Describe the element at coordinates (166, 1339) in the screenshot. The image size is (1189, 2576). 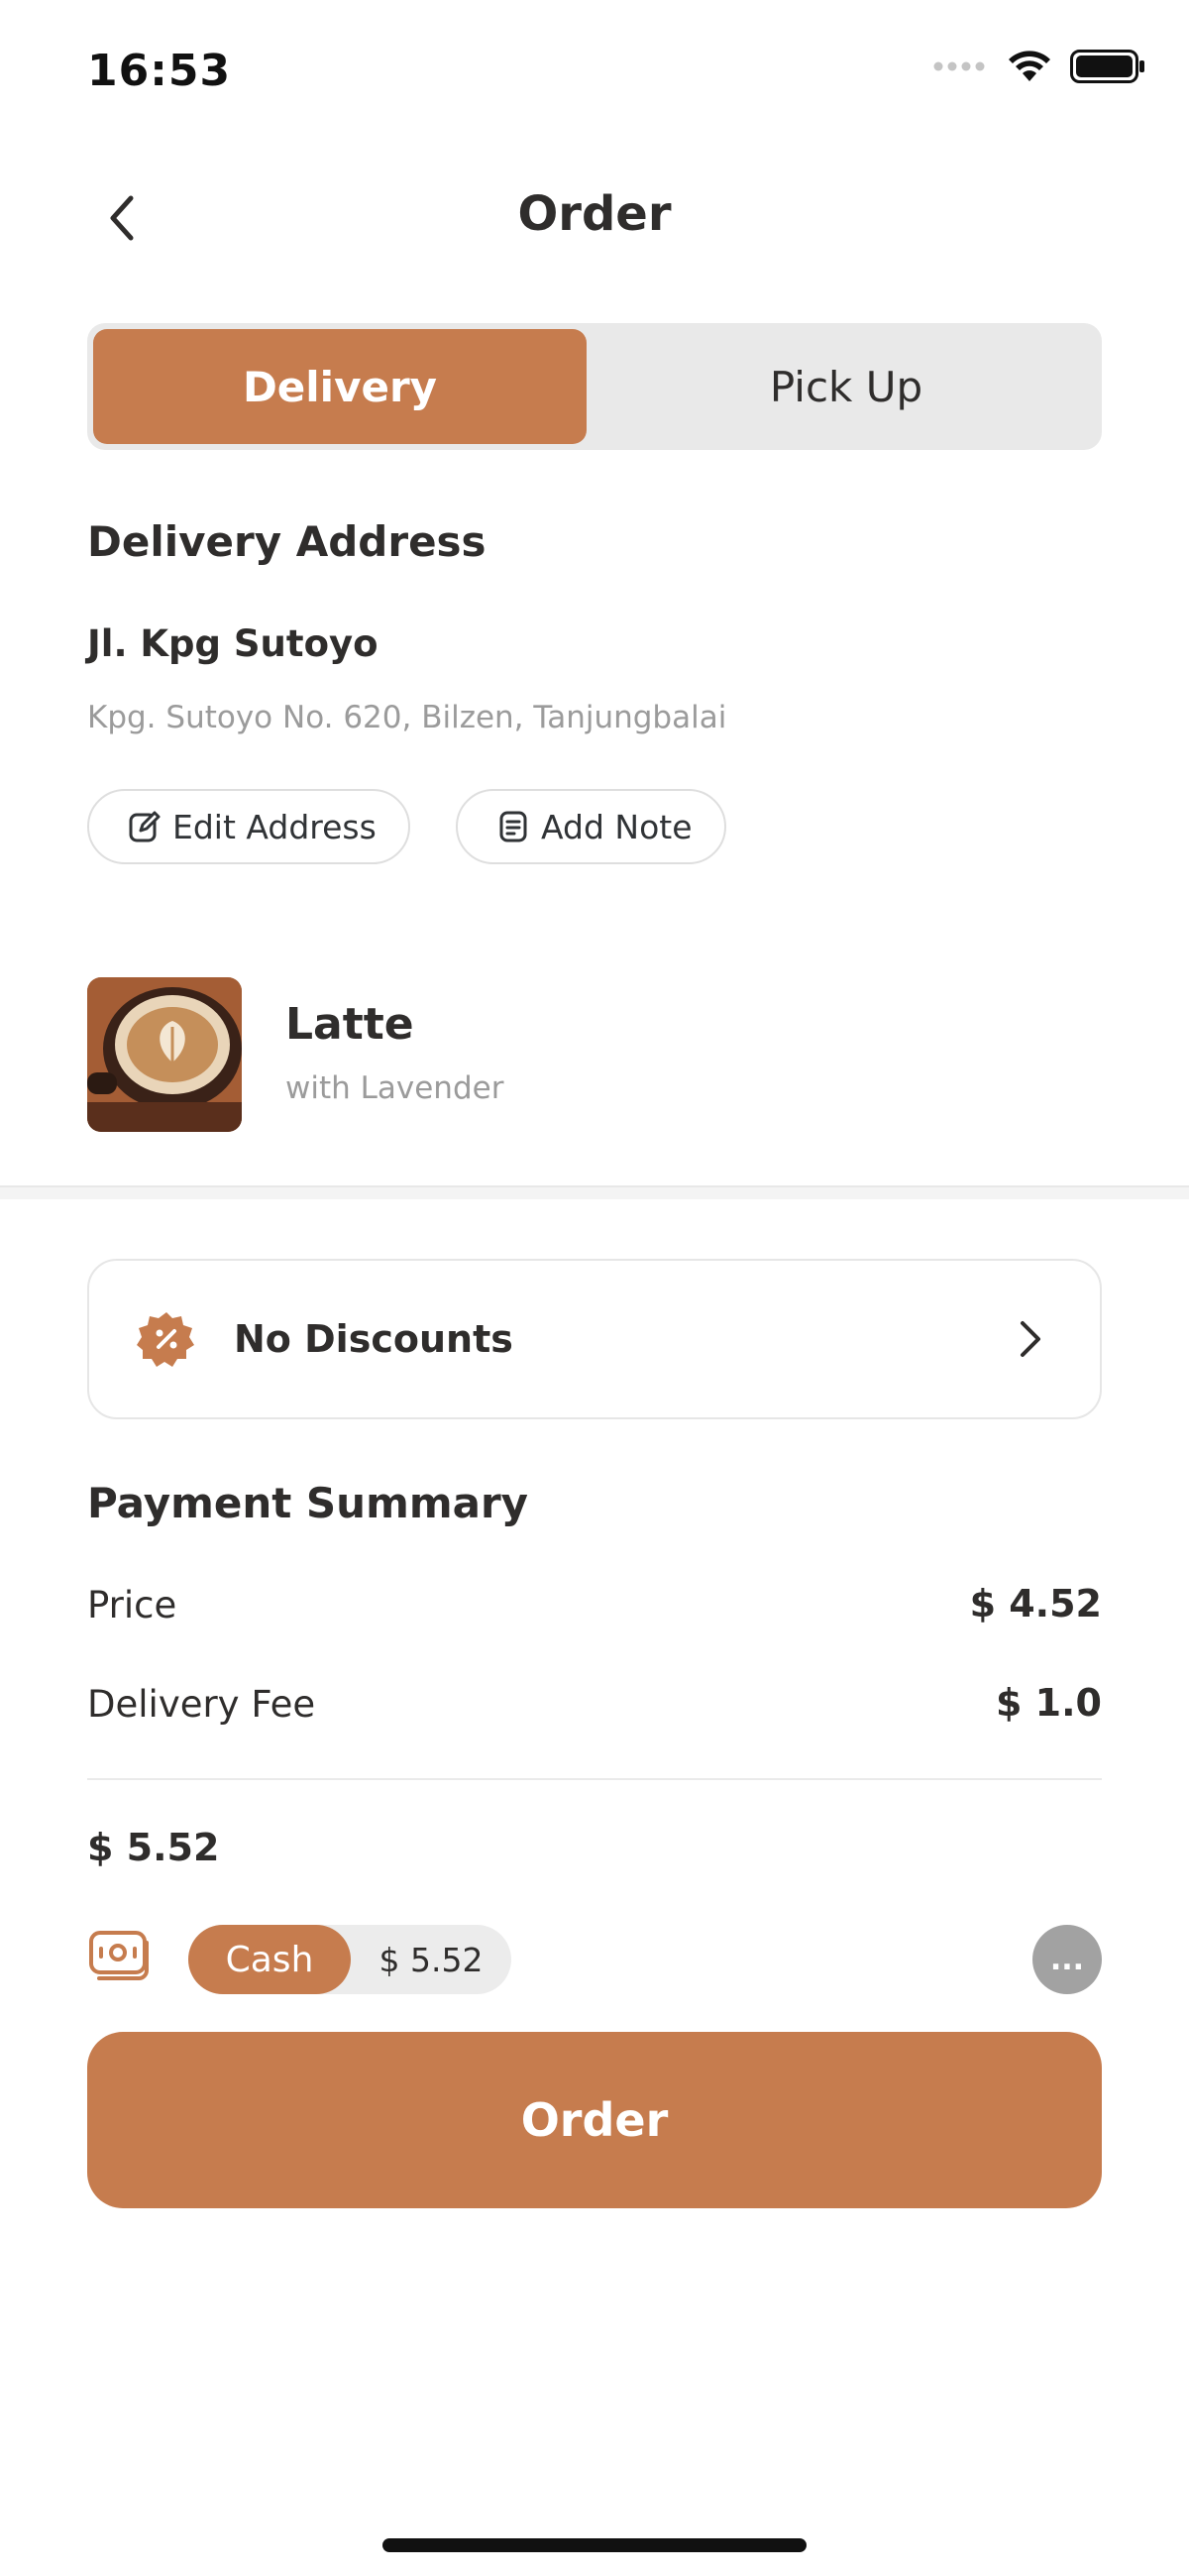
I see `discount-icon` at that location.